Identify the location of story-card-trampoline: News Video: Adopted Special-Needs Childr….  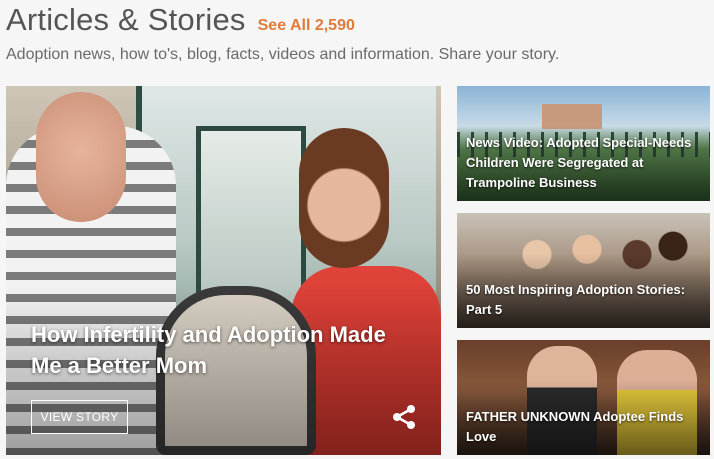
(583, 143).